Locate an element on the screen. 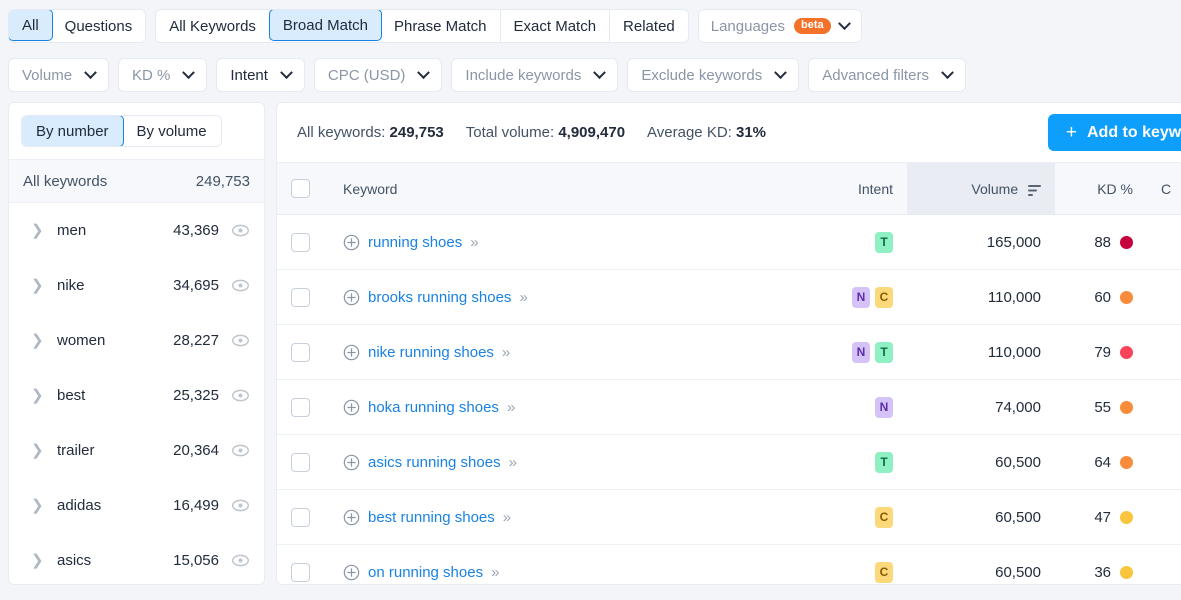 This screenshot has height=600, width=1181. table-row: nike running shoes» N T 110,000 79 is located at coordinates (729, 352).